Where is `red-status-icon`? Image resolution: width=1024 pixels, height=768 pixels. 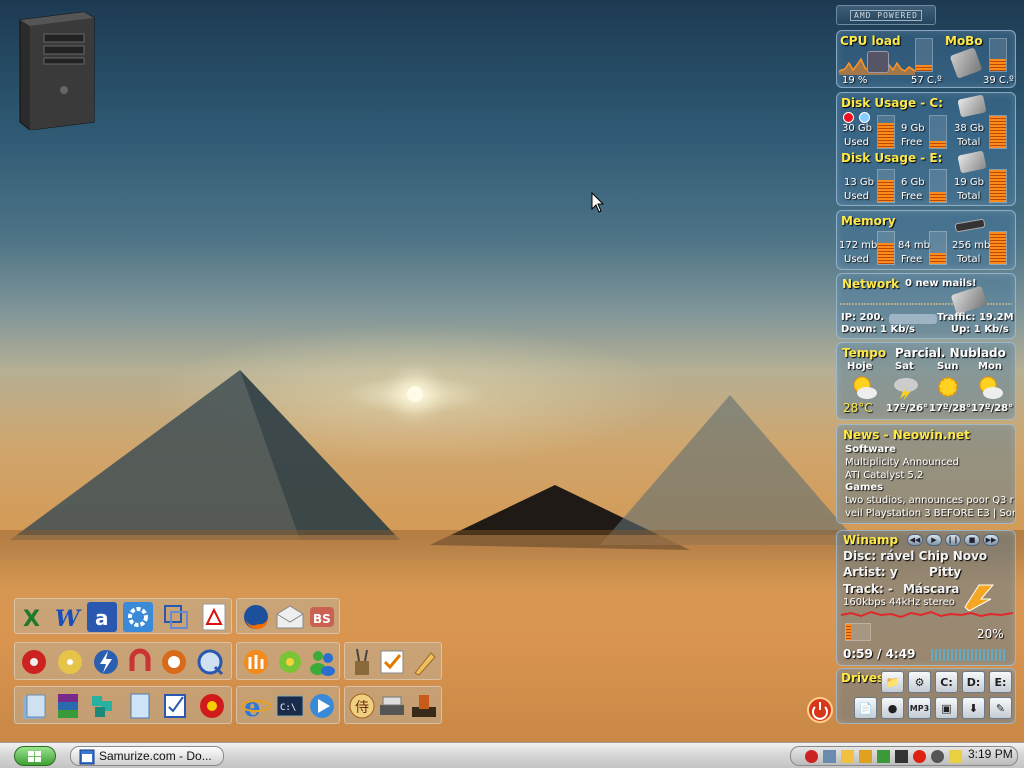 red-status-icon is located at coordinates (848, 117).